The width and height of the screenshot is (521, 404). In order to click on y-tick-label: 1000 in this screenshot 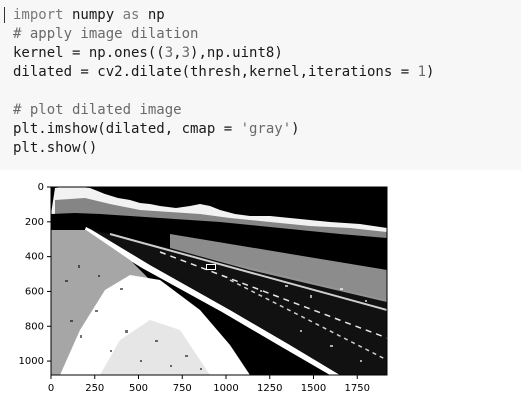, I will do `click(31, 361)`.